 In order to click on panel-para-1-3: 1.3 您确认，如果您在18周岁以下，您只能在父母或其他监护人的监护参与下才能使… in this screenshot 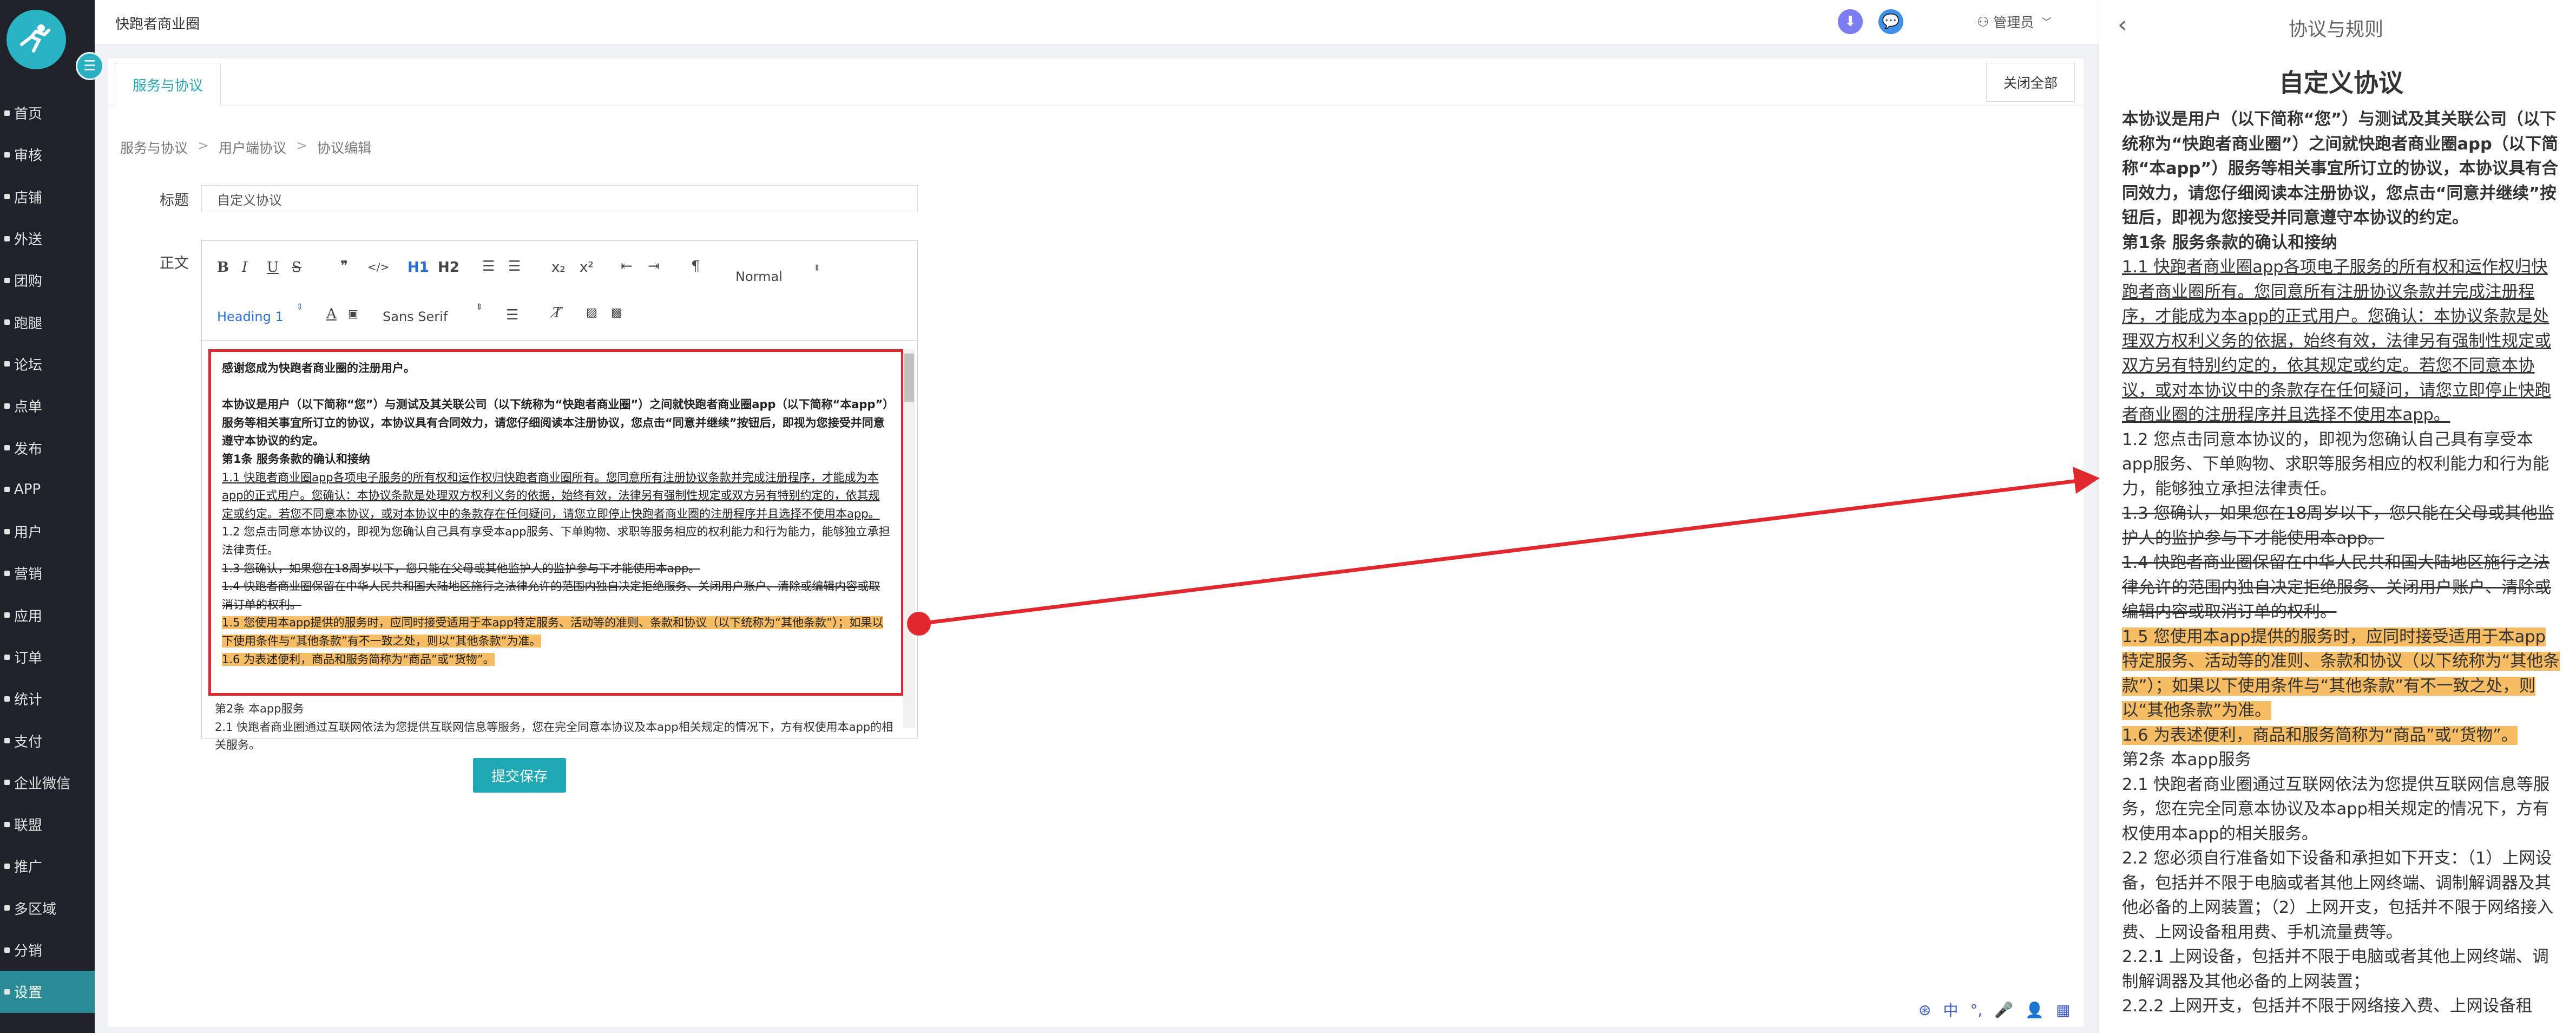, I will do `click(2338, 526)`.